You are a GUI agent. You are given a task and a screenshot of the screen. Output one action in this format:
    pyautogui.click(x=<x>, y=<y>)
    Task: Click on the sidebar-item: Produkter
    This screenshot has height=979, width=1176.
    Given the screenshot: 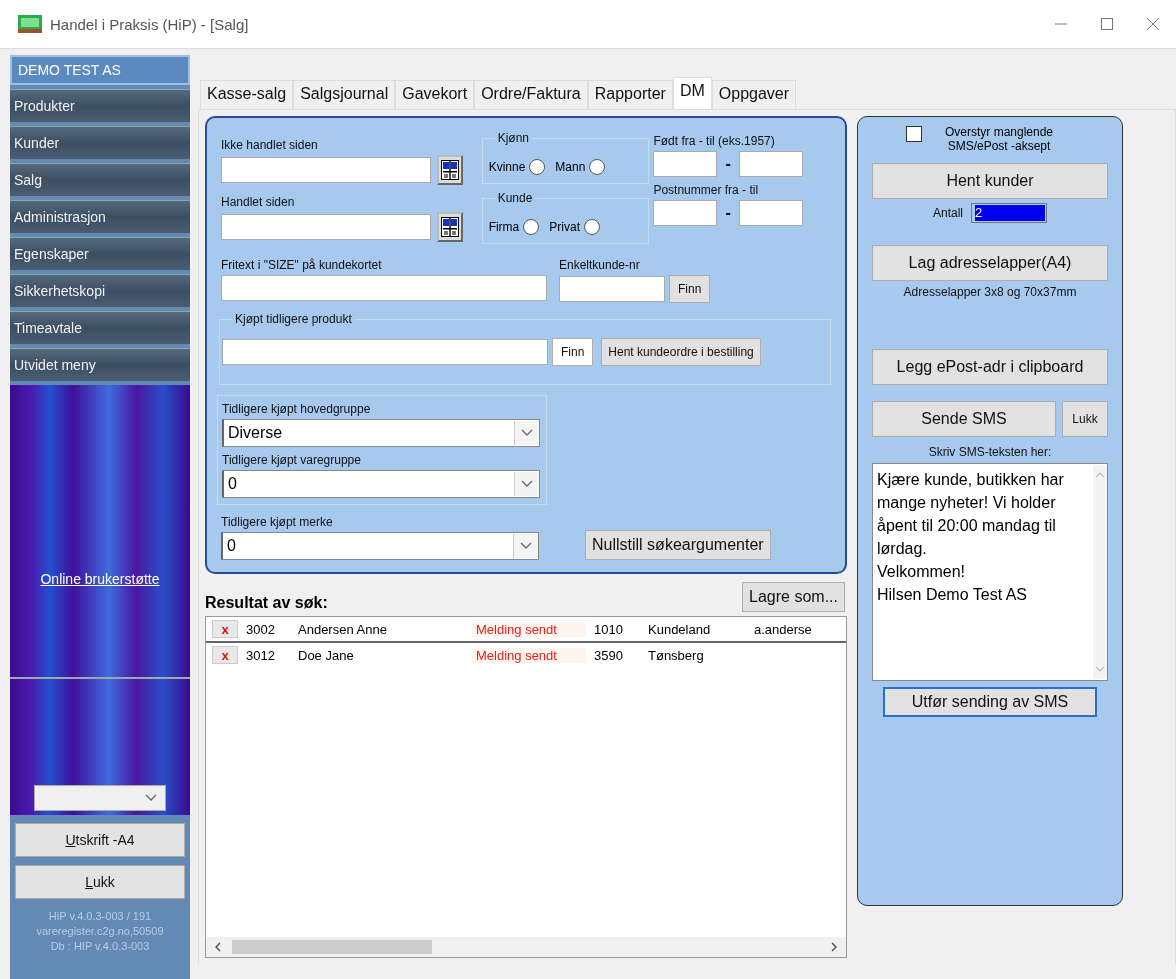 What is the action you would take?
    pyautogui.click(x=100, y=105)
    